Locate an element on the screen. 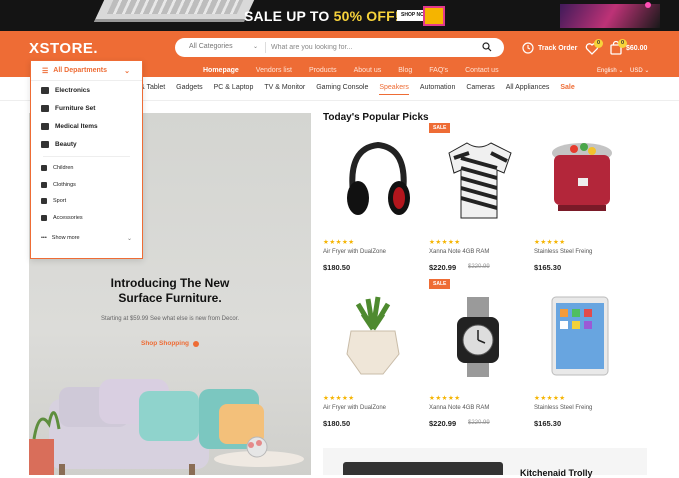 This screenshot has width=679, height=478. hamburger-icon: ☰ is located at coordinates (45, 71).